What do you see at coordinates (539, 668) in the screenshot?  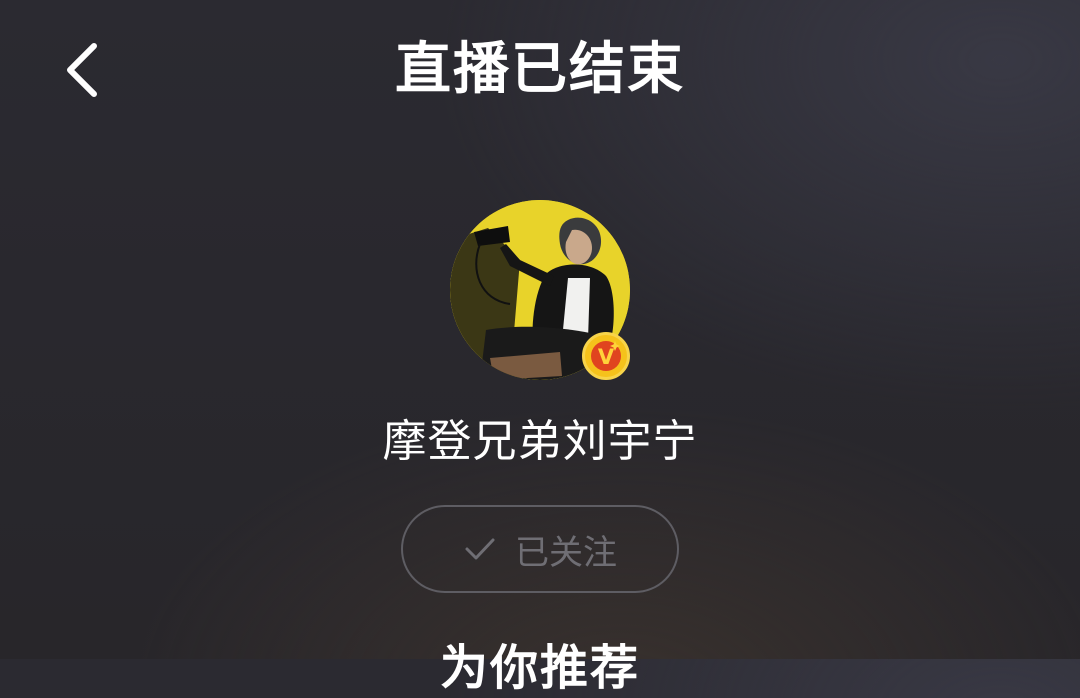 I see `recommend-section-heading: 为你推荐` at bounding box center [539, 668].